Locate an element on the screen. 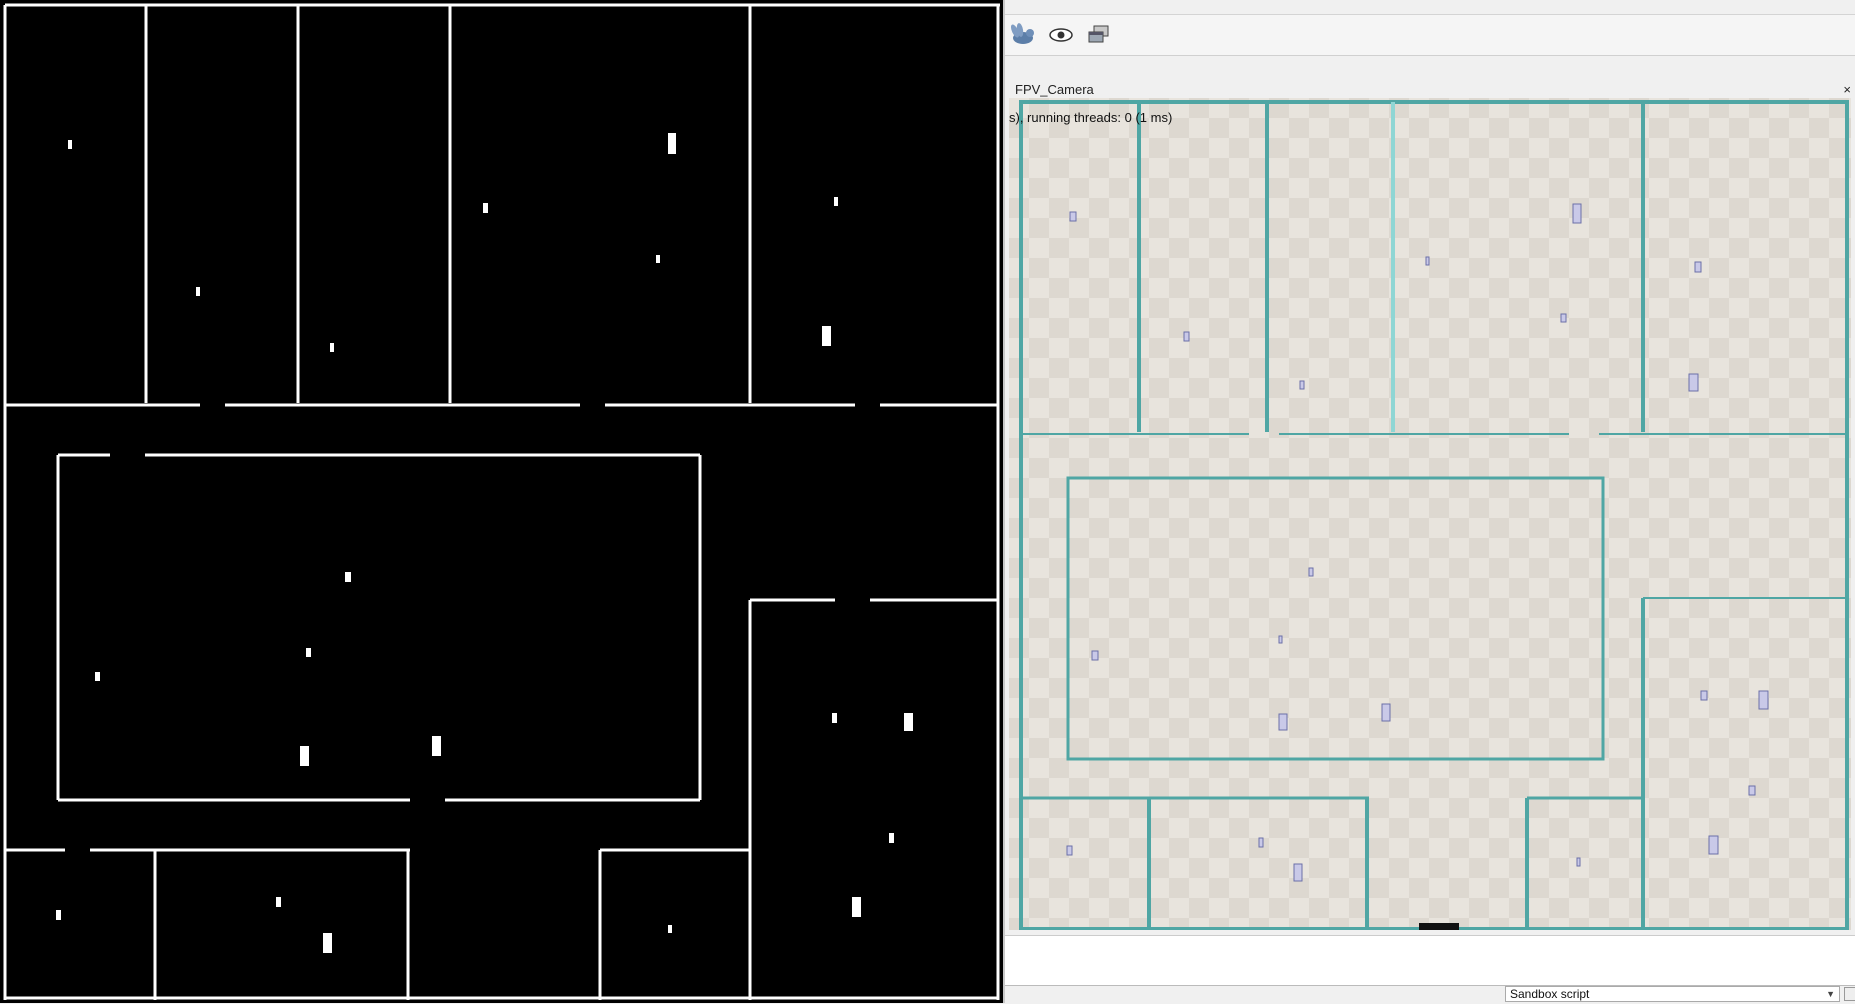 This screenshot has width=1855, height=1004. camera-view-title: FPV_Camera is located at coordinates (1054, 89).